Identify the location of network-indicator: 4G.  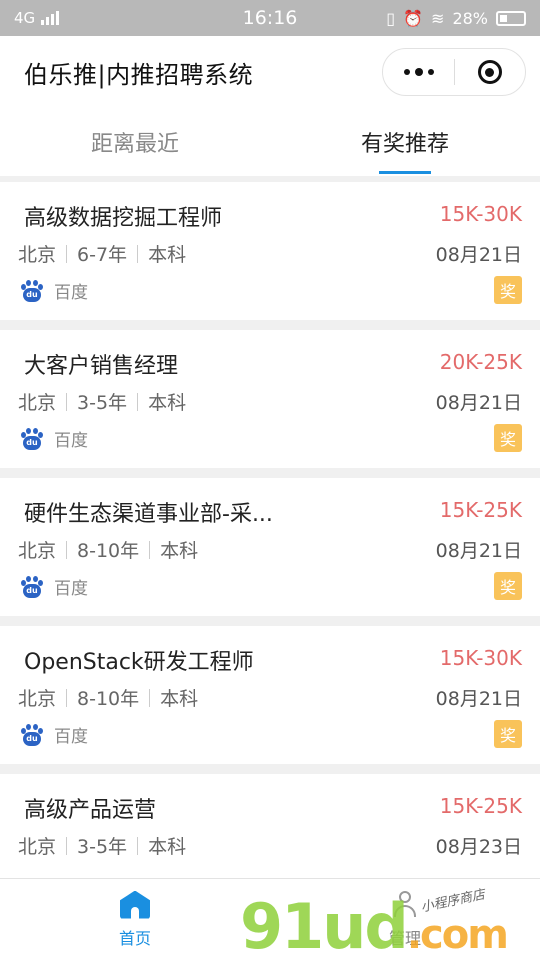
(37, 18).